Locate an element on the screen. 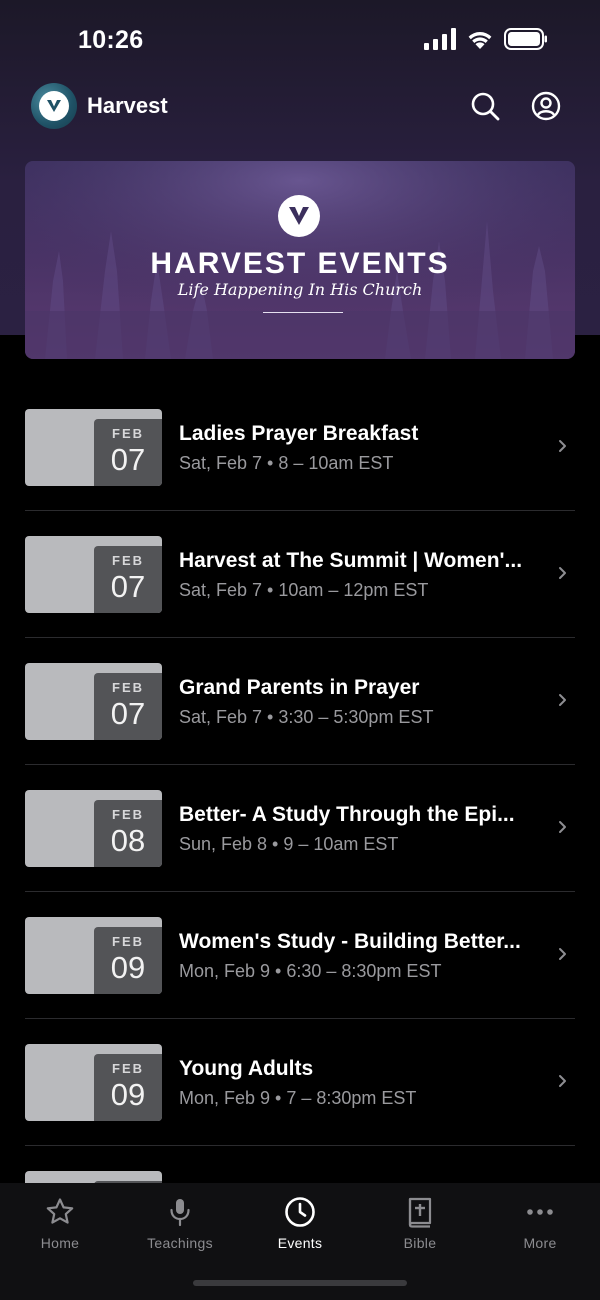 The image size is (600, 1300). logo-mark-icon is located at coordinates (54, 106).